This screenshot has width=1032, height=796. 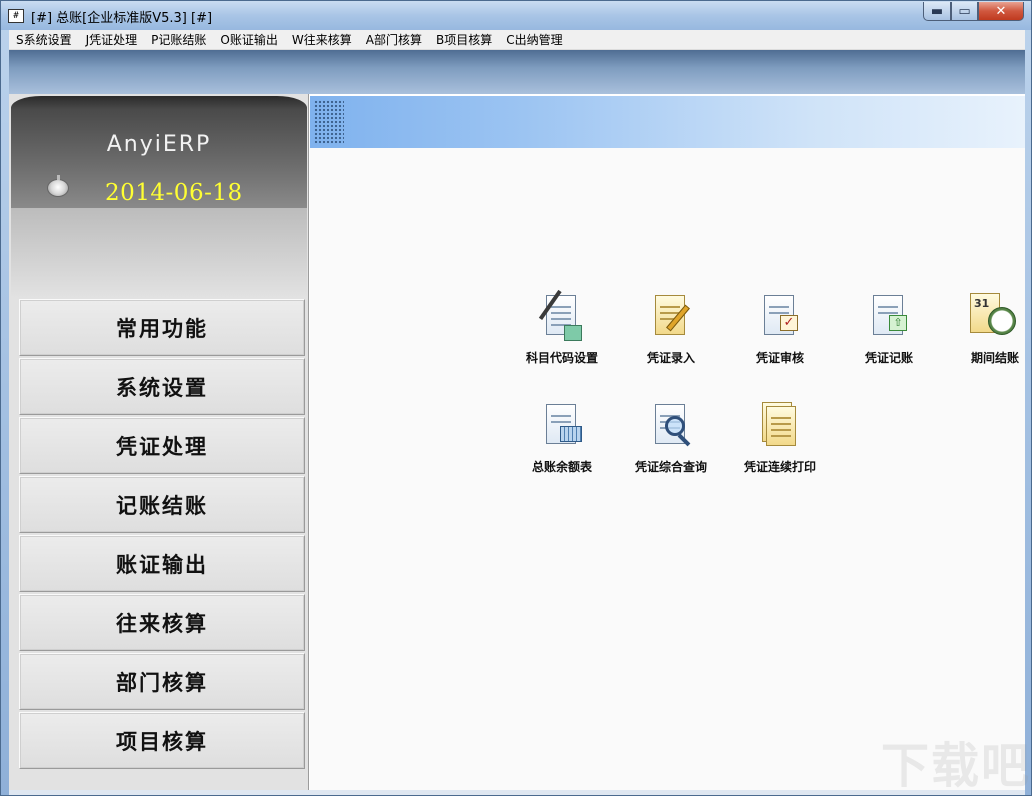 What do you see at coordinates (159, 144) in the screenshot?
I see `brand-logo: AnyiERP` at bounding box center [159, 144].